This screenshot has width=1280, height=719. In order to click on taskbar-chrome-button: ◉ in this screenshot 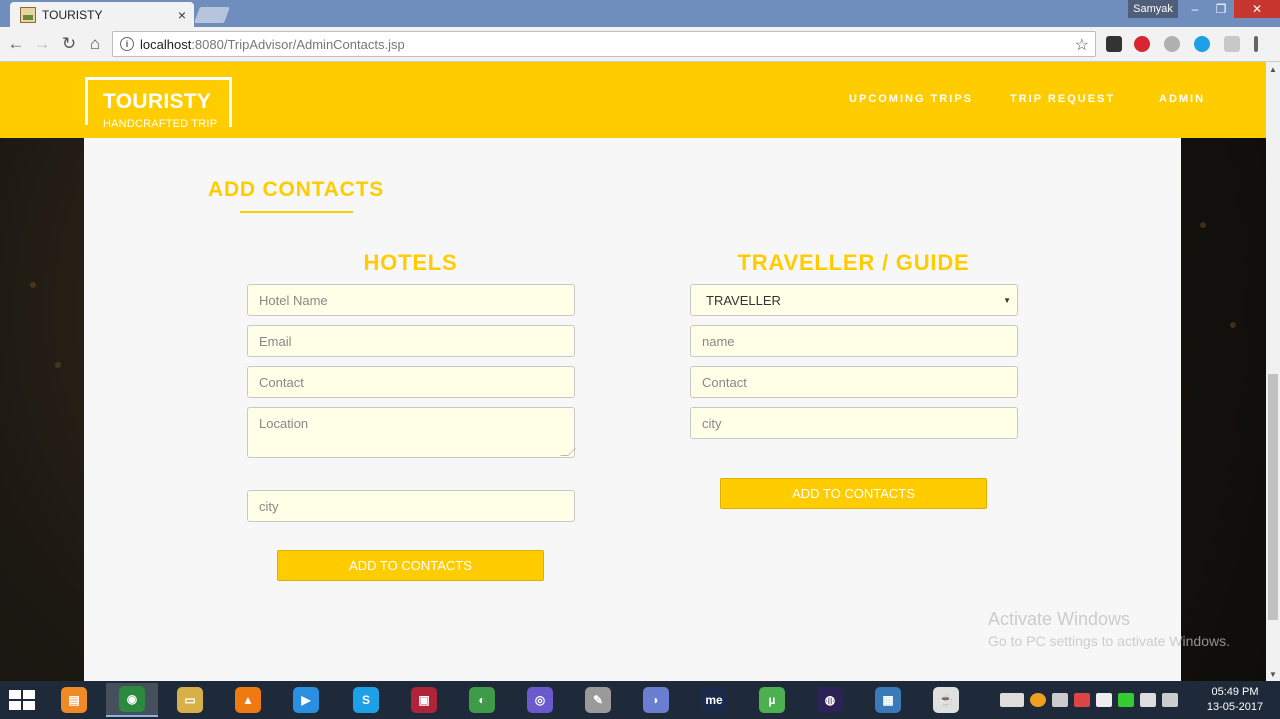, I will do `click(132, 700)`.